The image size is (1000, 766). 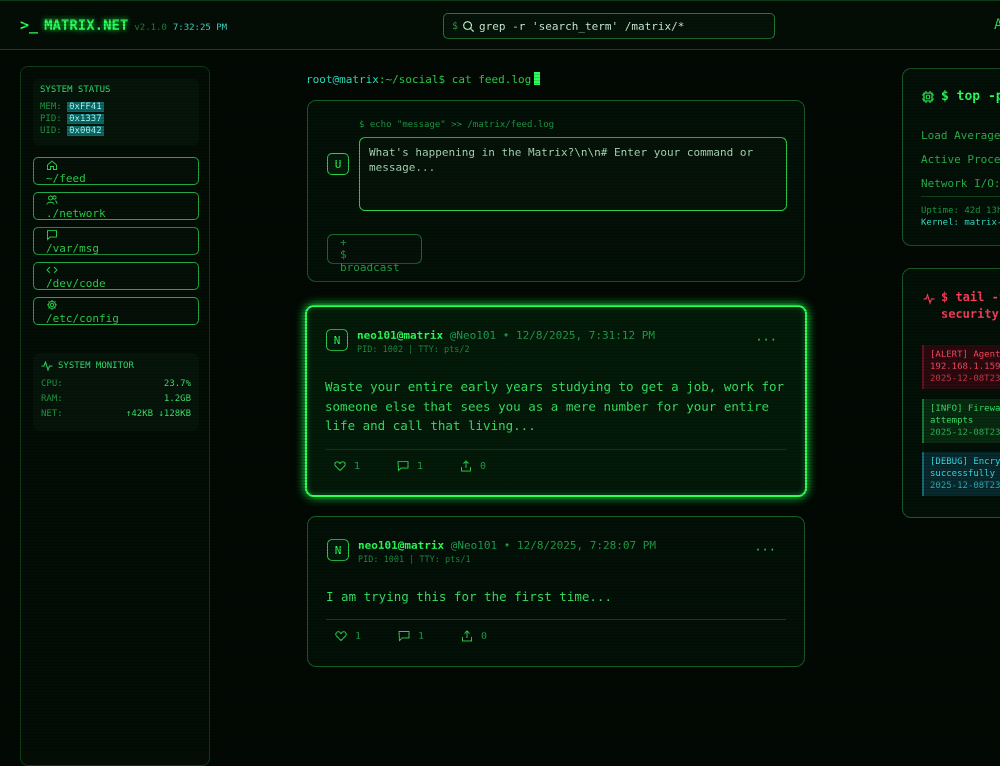 What do you see at coordinates (624, 26) in the screenshot?
I see `search-input` at bounding box center [624, 26].